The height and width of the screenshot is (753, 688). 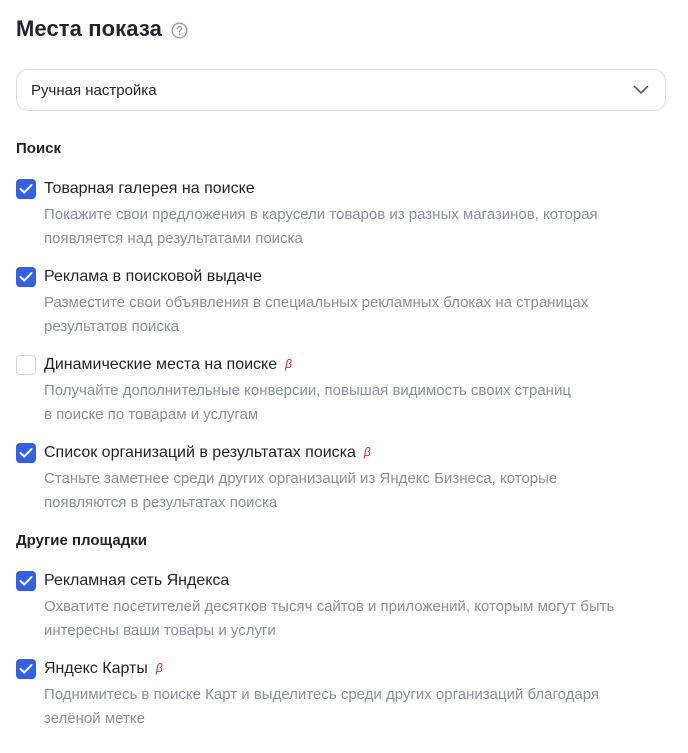 I want to click on section-title-other-platforms: Другие площадки, so click(x=81, y=540).